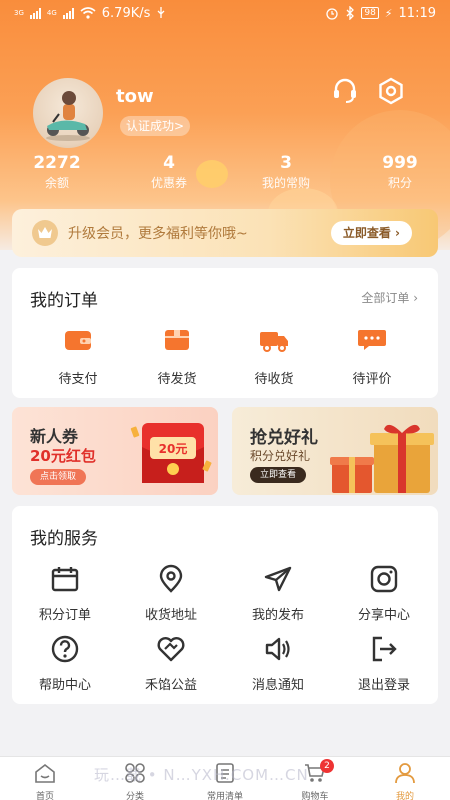  I want to click on user-icon, so click(405, 773).